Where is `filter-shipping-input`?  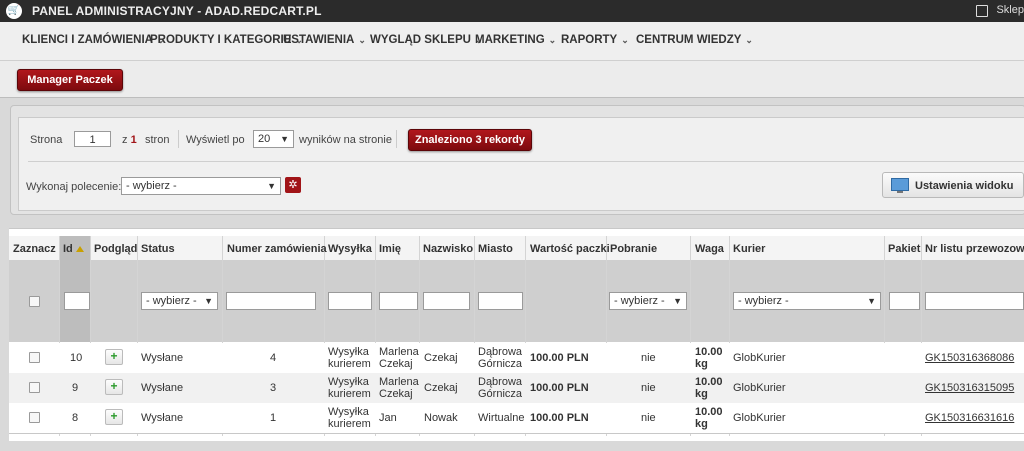 filter-shipping-input is located at coordinates (350, 301).